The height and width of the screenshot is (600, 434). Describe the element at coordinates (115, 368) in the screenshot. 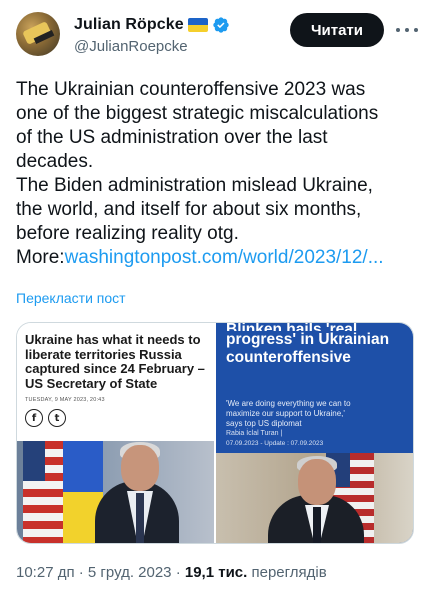

I see `headline-line: captured since 24 February –` at that location.